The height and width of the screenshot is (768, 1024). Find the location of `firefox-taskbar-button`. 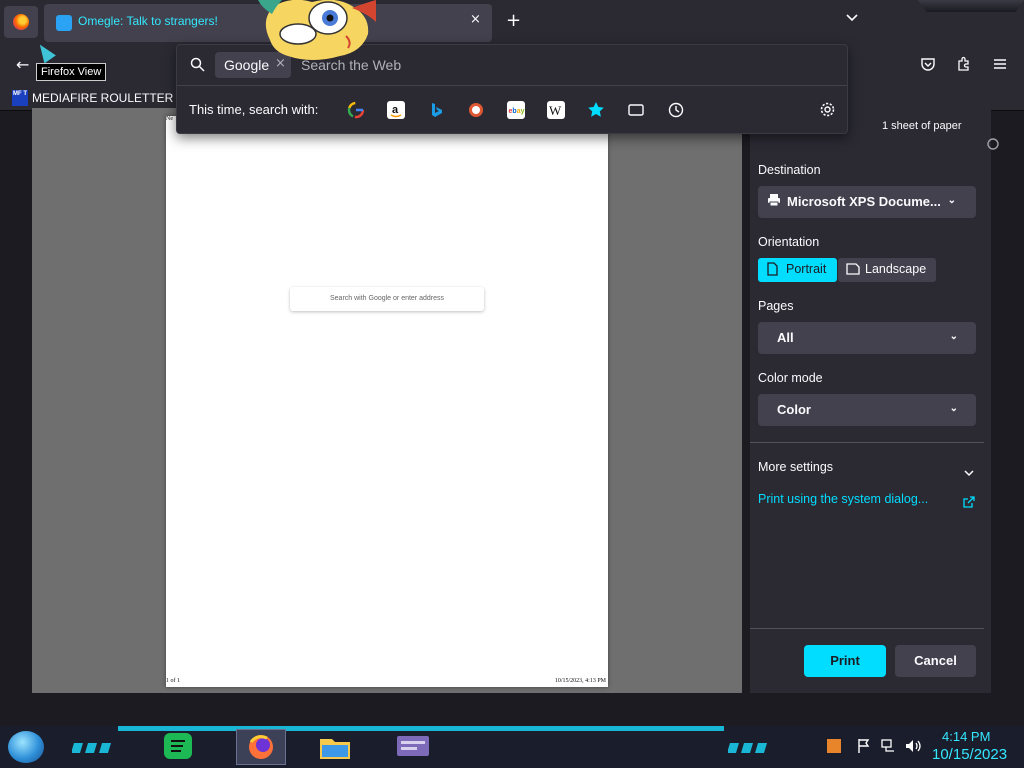

firefox-taskbar-button is located at coordinates (261, 747).